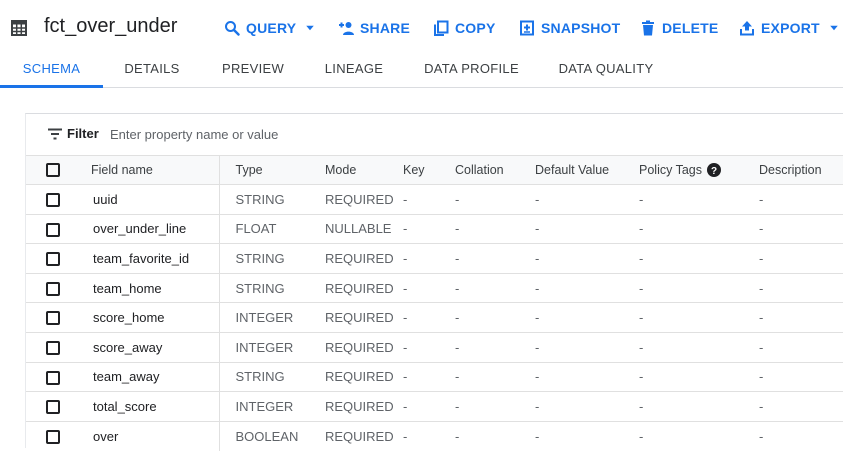 The width and height of the screenshot is (843, 451). I want to click on column-header-key: Key, so click(429, 170).